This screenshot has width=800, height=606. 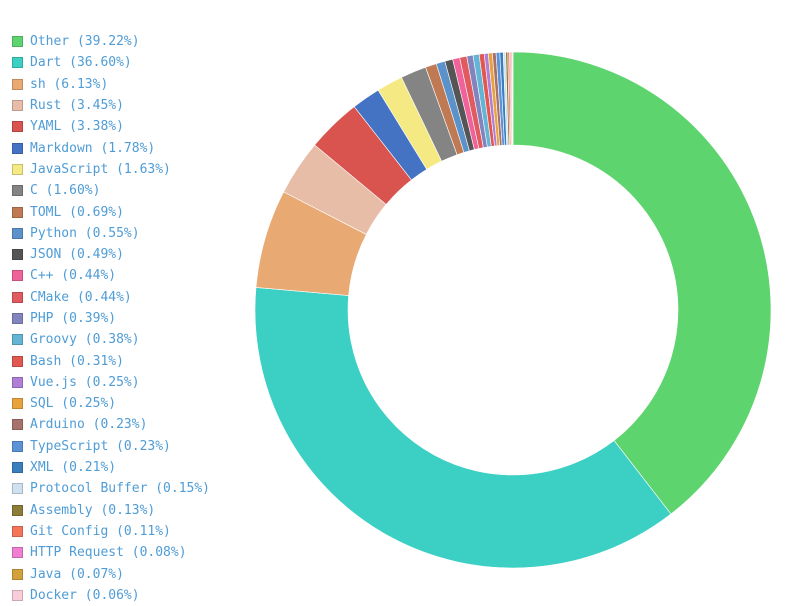 What do you see at coordinates (81, 63) in the screenshot?
I see `legend-item-label: Dart (36.60%)` at bounding box center [81, 63].